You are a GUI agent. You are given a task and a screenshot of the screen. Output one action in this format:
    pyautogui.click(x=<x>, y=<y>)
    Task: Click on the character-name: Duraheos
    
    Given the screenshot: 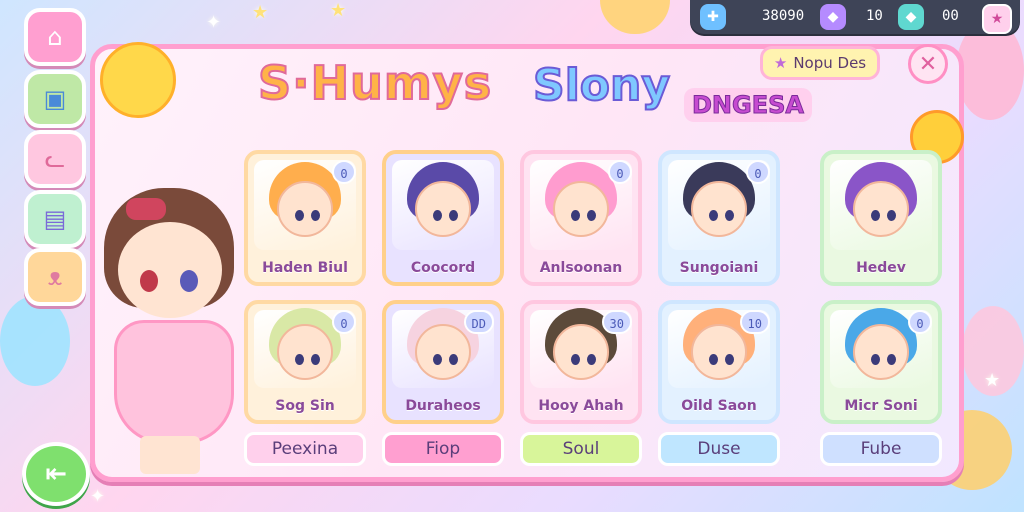 What is the action you would take?
    pyautogui.click(x=443, y=406)
    